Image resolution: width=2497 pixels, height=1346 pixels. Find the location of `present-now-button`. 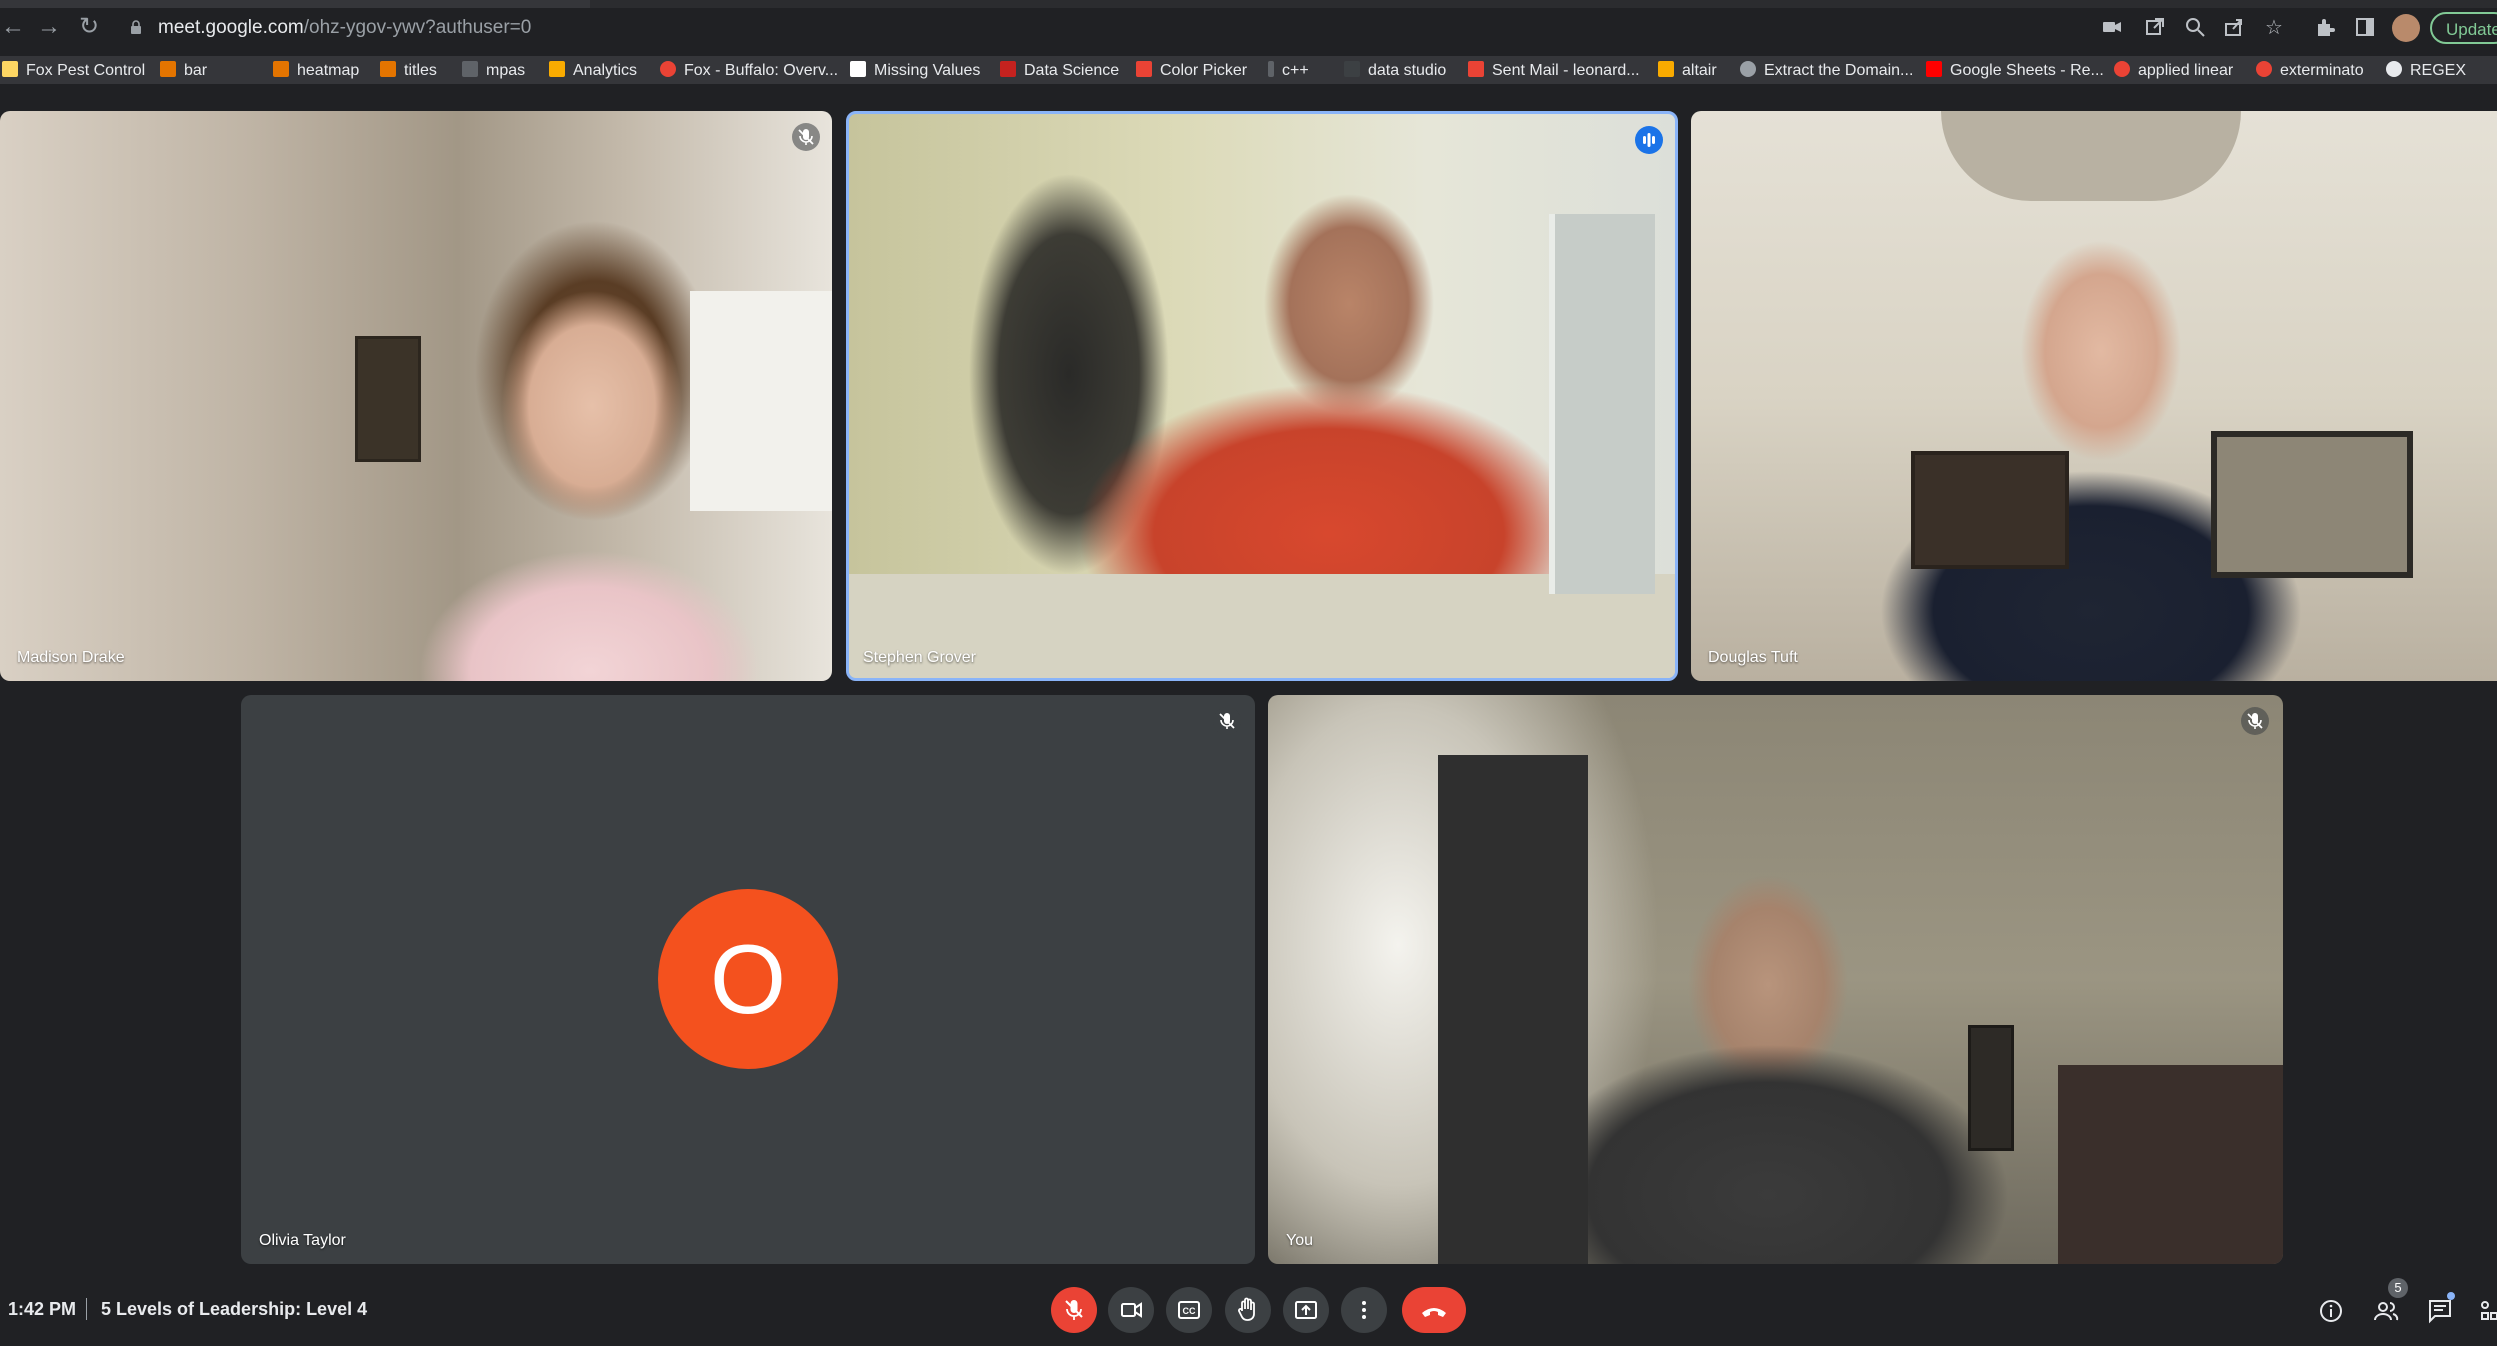

present-now-button is located at coordinates (1306, 1310).